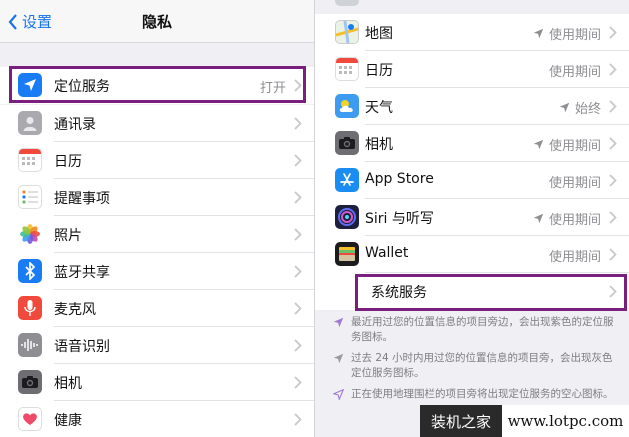 This screenshot has width=629, height=437. What do you see at coordinates (157, 308) in the screenshot?
I see `row-microphone: 麦克风` at bounding box center [157, 308].